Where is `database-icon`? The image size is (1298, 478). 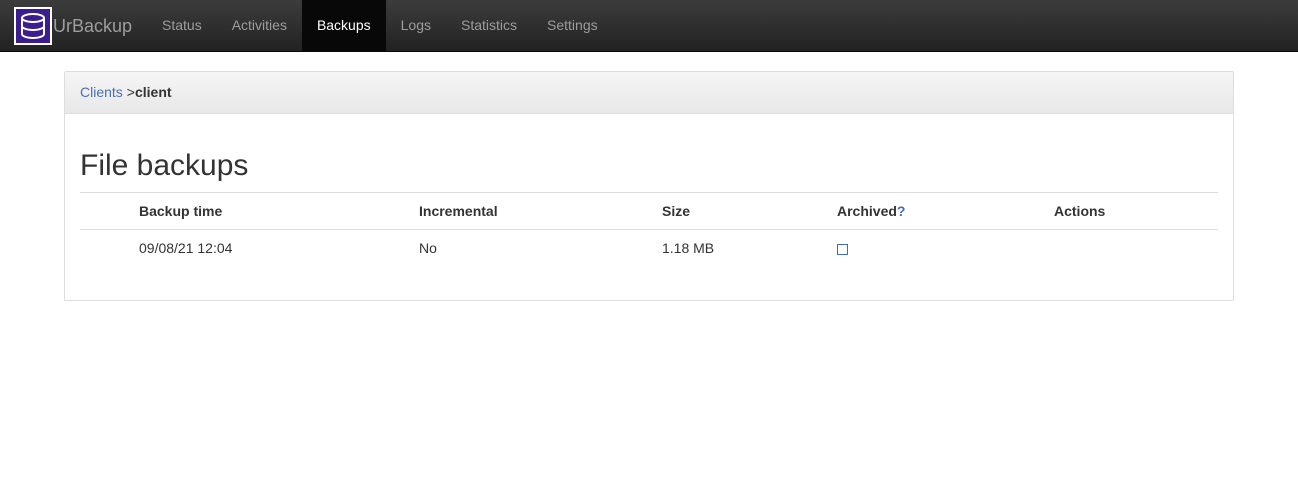
database-icon is located at coordinates (33, 26).